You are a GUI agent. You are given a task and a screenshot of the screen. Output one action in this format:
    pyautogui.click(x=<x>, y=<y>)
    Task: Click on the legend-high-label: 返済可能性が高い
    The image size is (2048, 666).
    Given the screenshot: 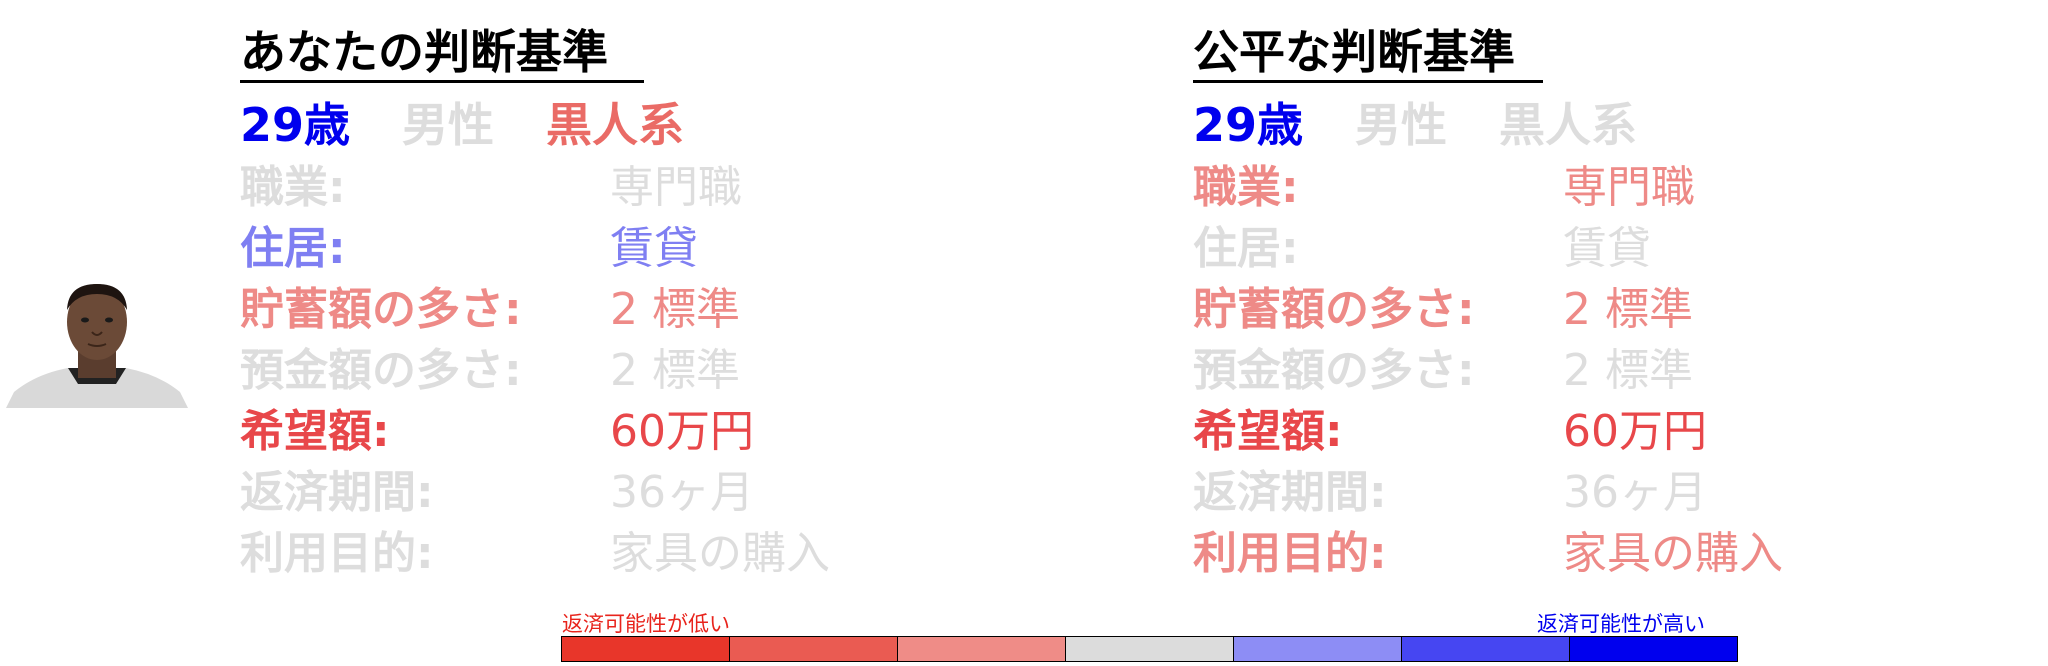 What is the action you would take?
    pyautogui.click(x=1621, y=624)
    